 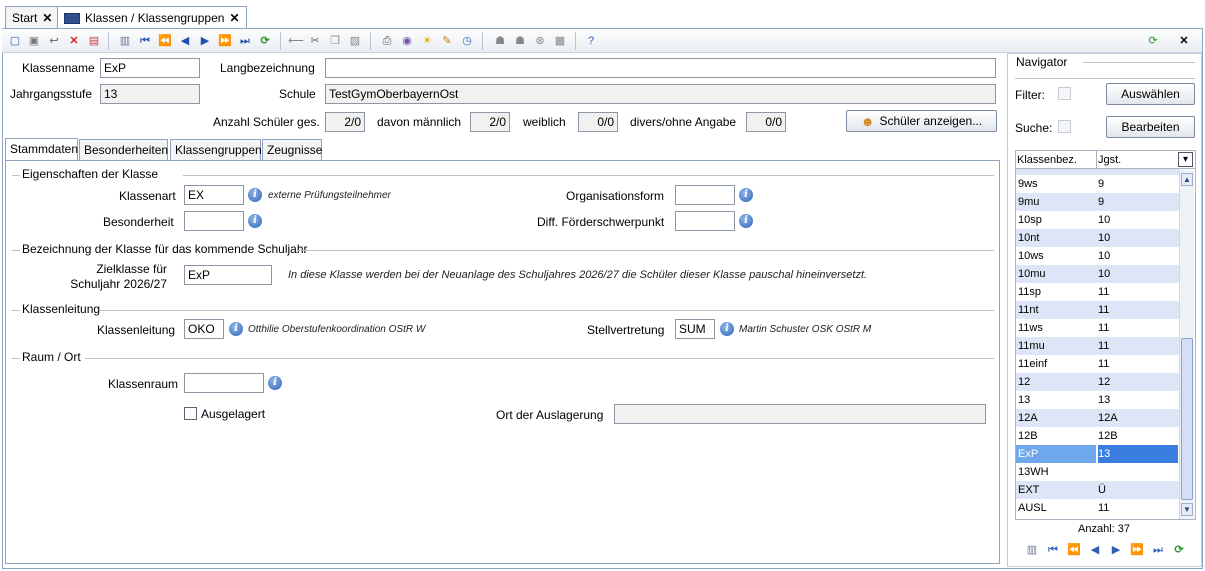 What do you see at coordinates (467, 41) in the screenshot?
I see `clock-icon: ◷` at bounding box center [467, 41].